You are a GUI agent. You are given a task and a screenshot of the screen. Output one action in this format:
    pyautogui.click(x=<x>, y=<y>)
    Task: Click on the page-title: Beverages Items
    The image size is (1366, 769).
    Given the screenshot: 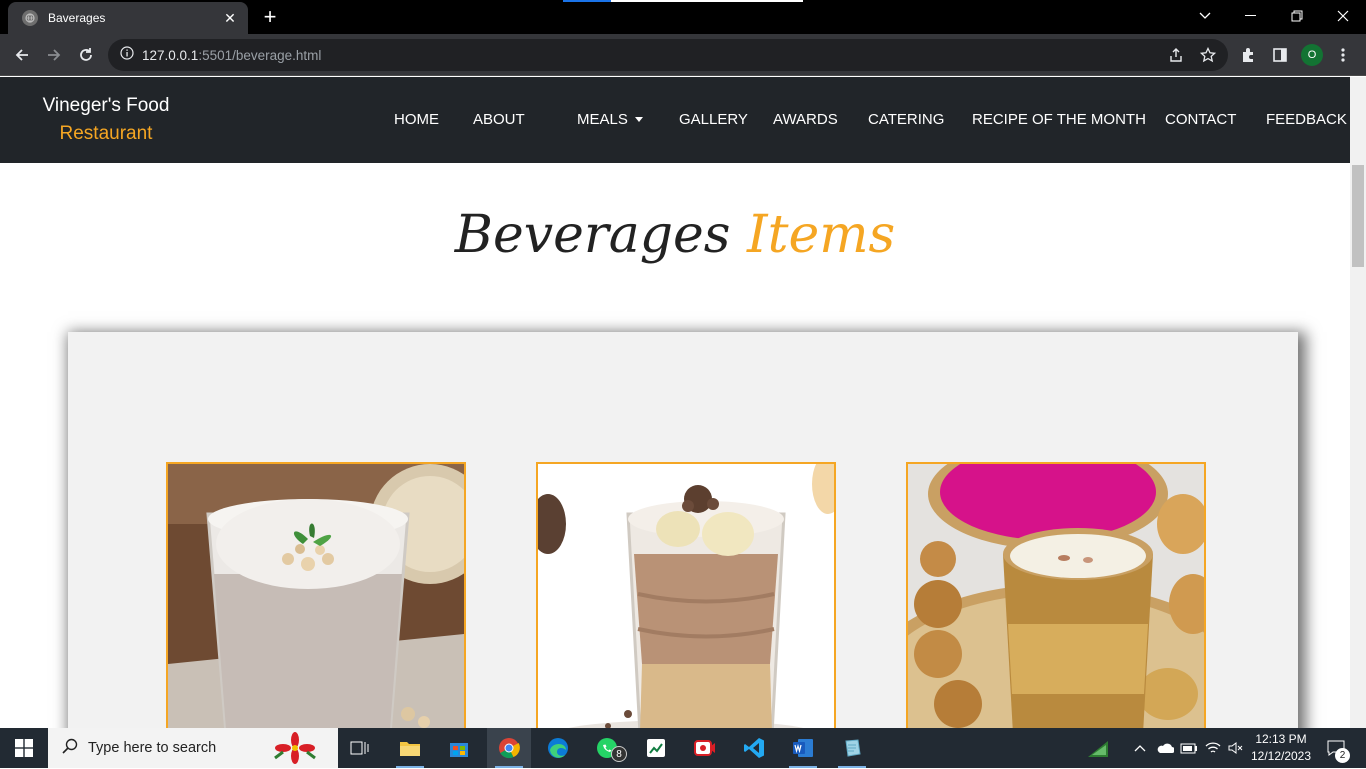 What is the action you would take?
    pyautogui.click(x=675, y=235)
    